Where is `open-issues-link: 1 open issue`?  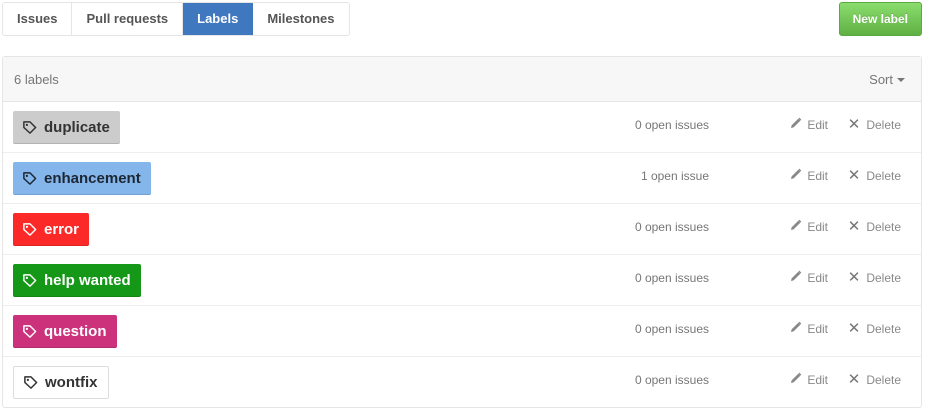 open-issues-link: 1 open issue is located at coordinates (675, 176).